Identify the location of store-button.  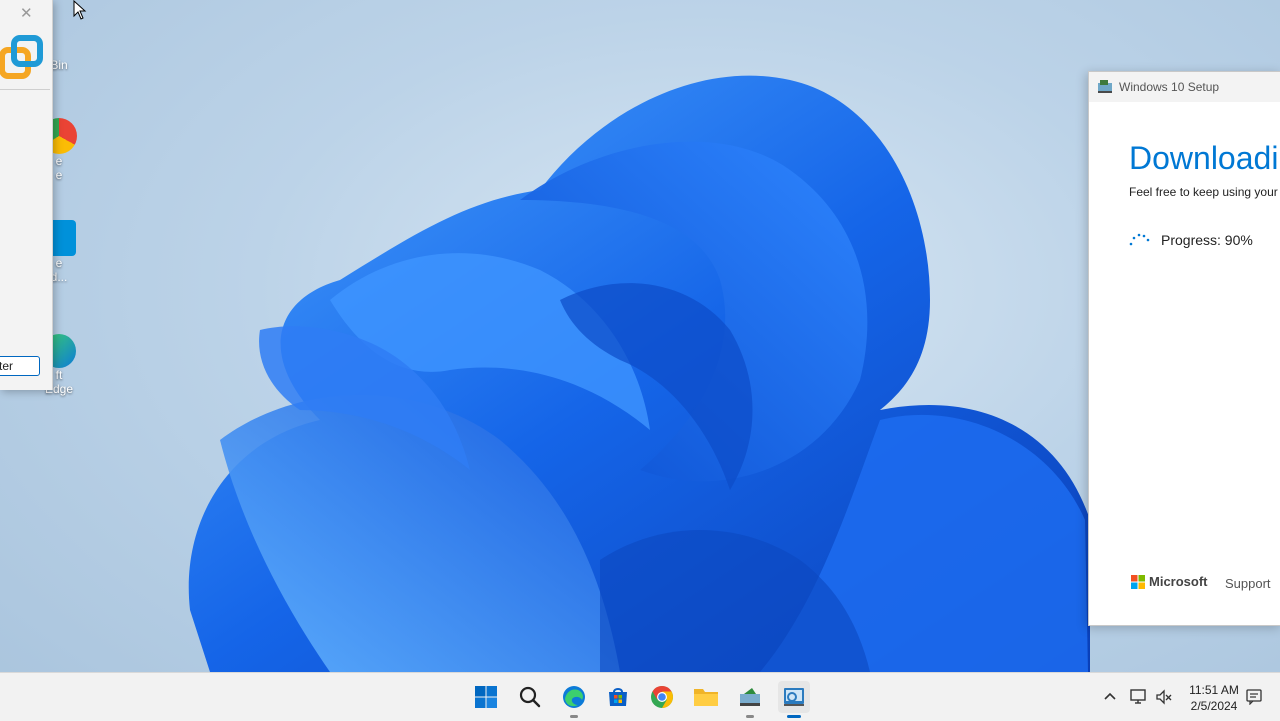
(618, 697).